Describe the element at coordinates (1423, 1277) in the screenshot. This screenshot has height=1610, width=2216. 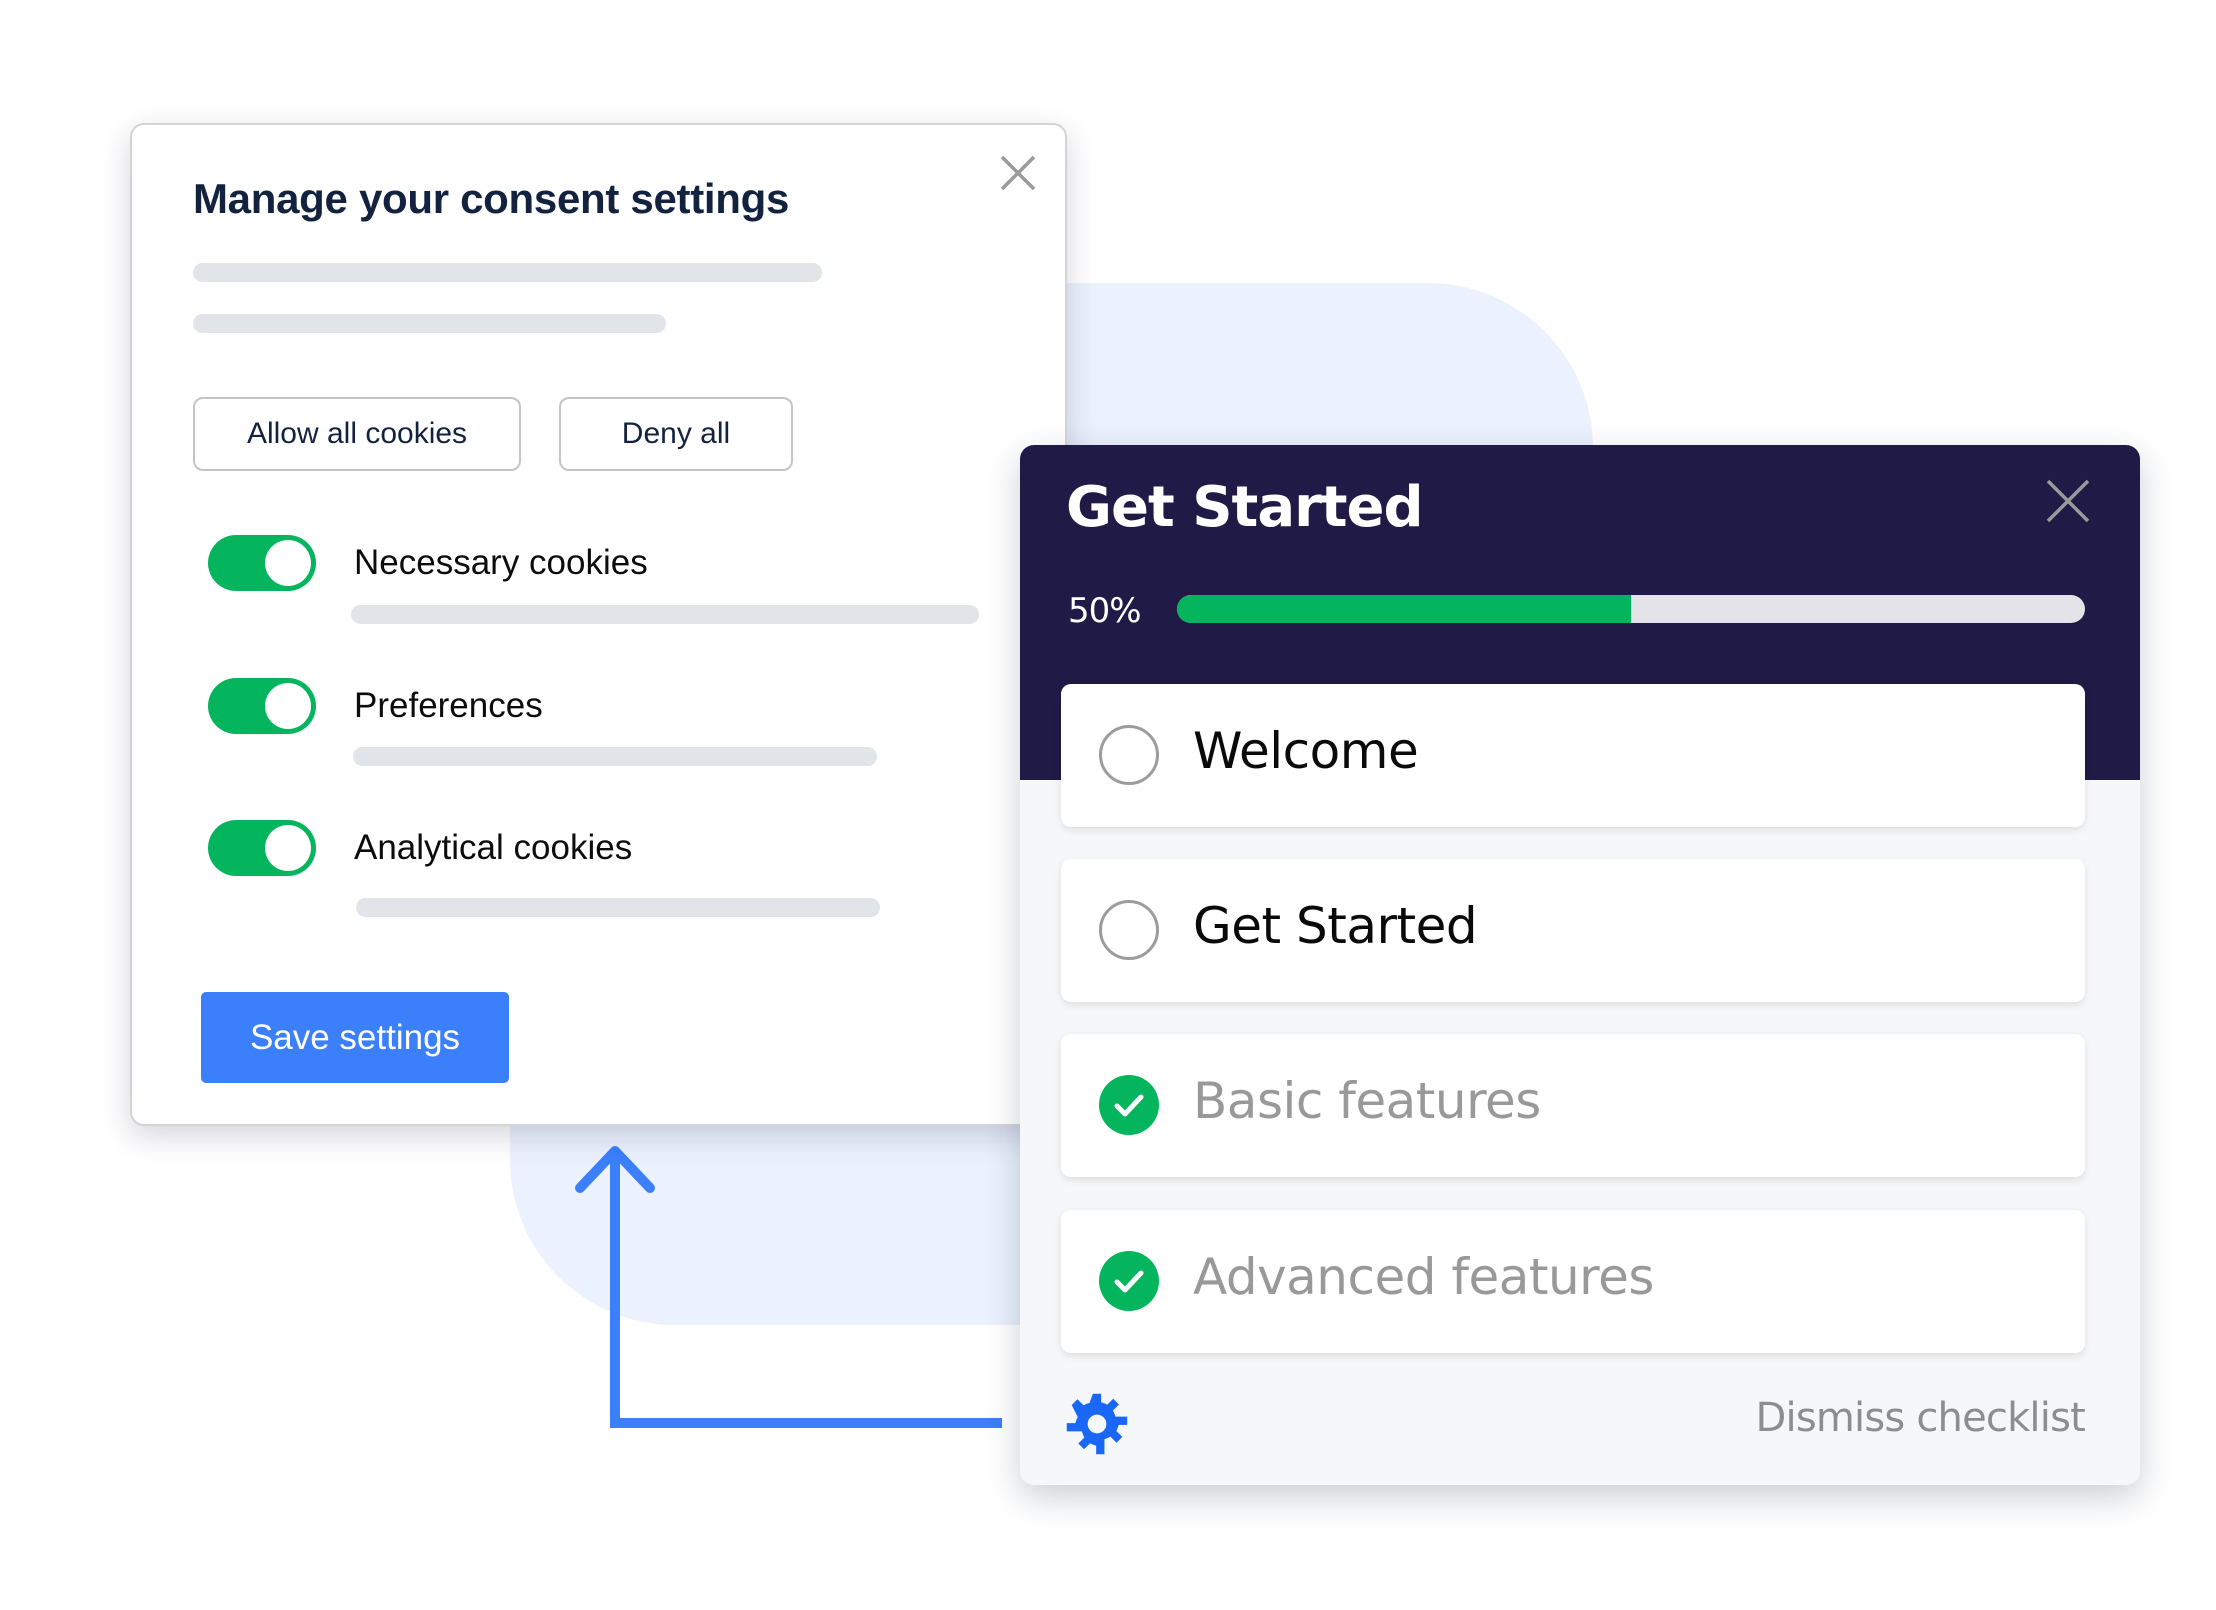
I see `checklist-item-label: Advanced features` at that location.